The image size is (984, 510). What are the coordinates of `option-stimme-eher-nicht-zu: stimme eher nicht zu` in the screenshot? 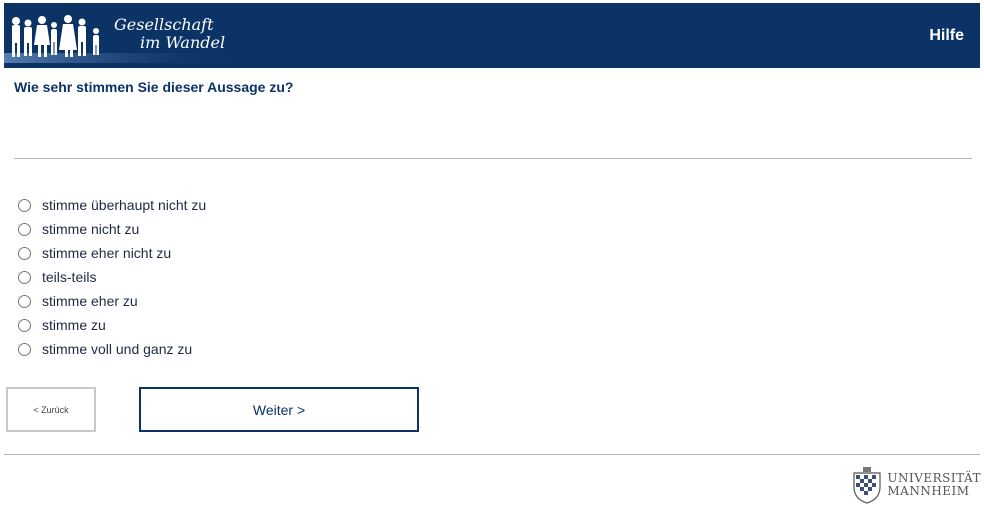 It's located at (112, 253).